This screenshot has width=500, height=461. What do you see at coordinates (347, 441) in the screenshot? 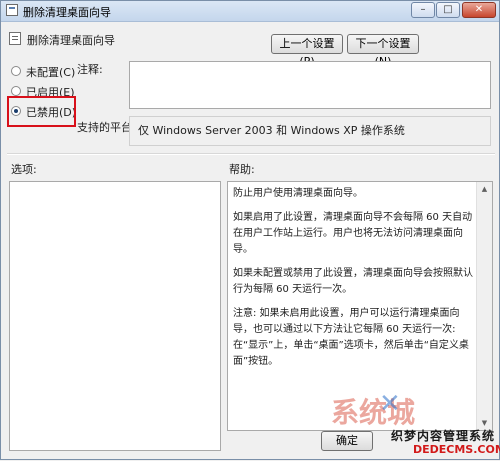
I see `ok-button: 确定` at bounding box center [347, 441].